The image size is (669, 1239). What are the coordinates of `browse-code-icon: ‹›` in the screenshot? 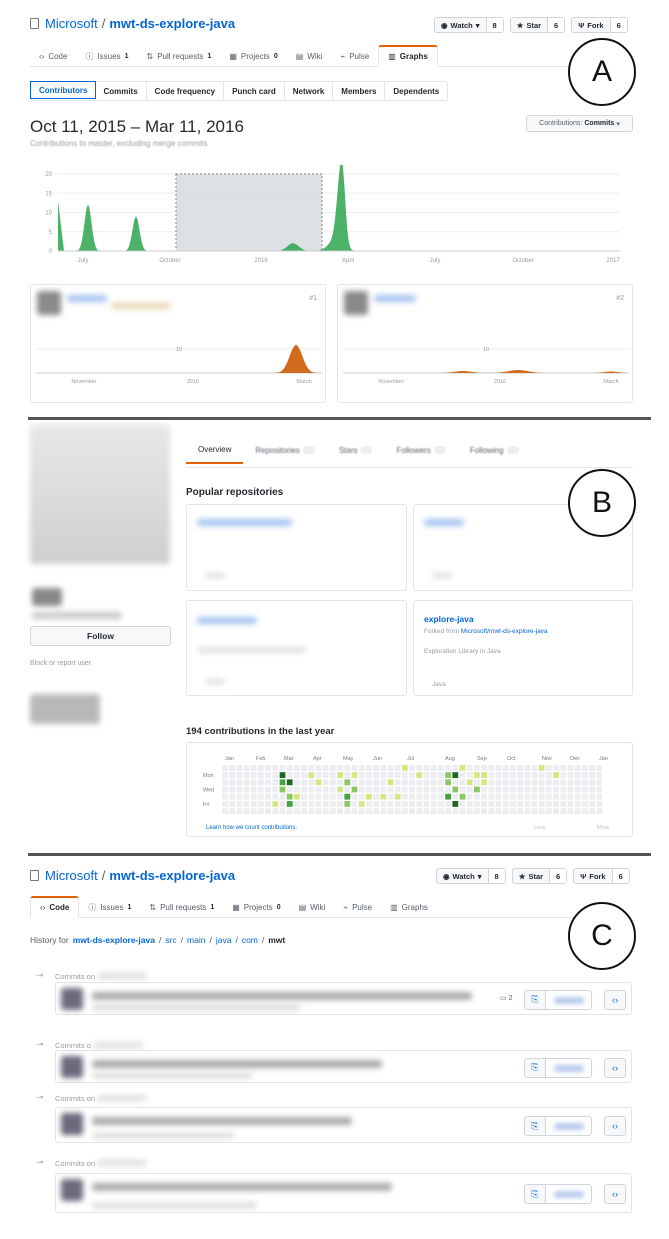 It's located at (615, 1126).